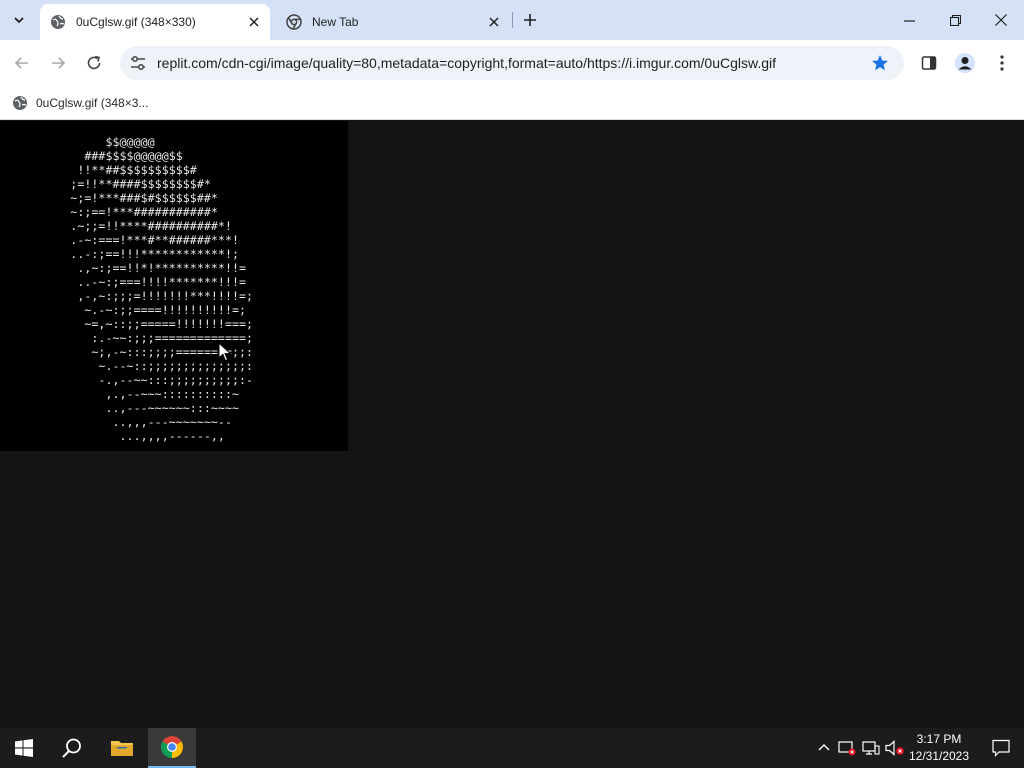 This screenshot has width=1024, height=768. I want to click on bookmark-star-icon, so click(880, 63).